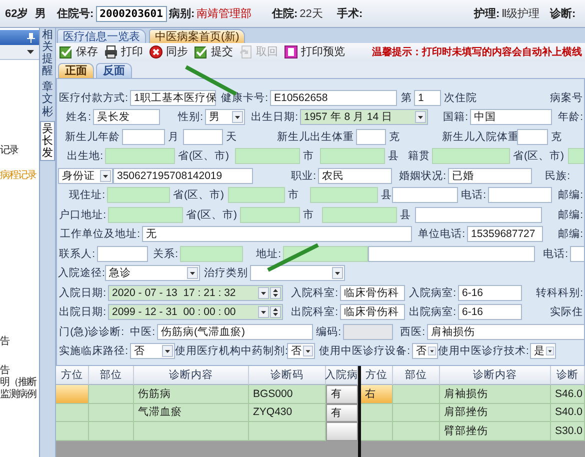  Describe the element at coordinates (225, 117) in the screenshot. I see `dropdown-field: 男` at that location.